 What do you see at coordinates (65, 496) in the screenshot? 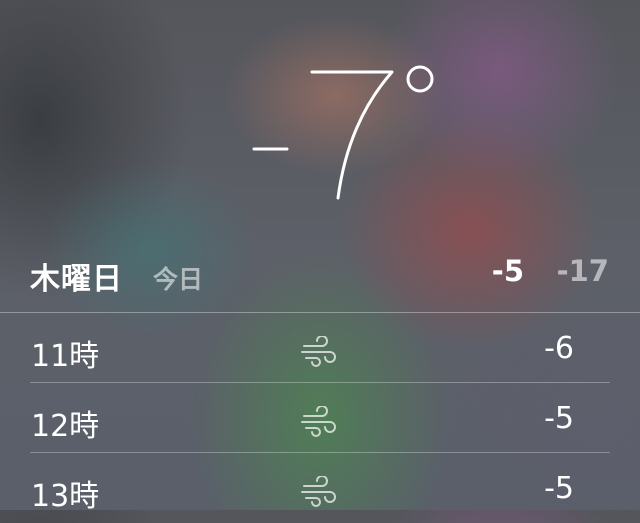
I see `hour-time: 13時` at bounding box center [65, 496].